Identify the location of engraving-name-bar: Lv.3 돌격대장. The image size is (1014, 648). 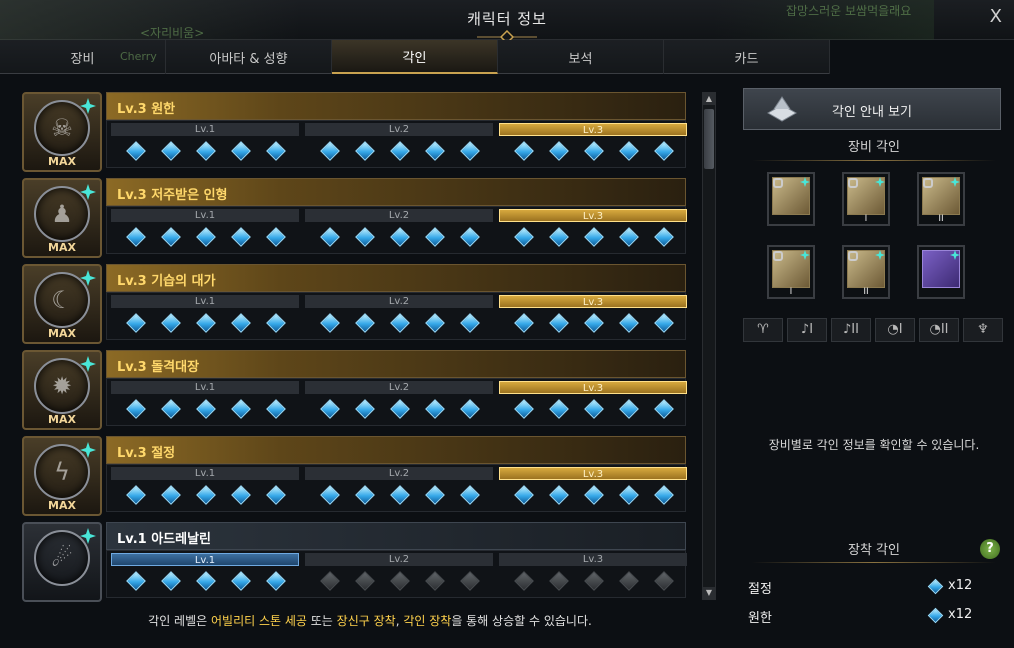
(396, 364).